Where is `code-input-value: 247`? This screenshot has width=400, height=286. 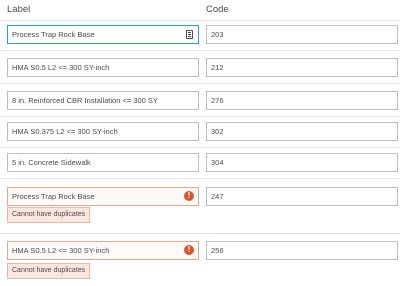
code-input-value: 247 is located at coordinates (217, 196).